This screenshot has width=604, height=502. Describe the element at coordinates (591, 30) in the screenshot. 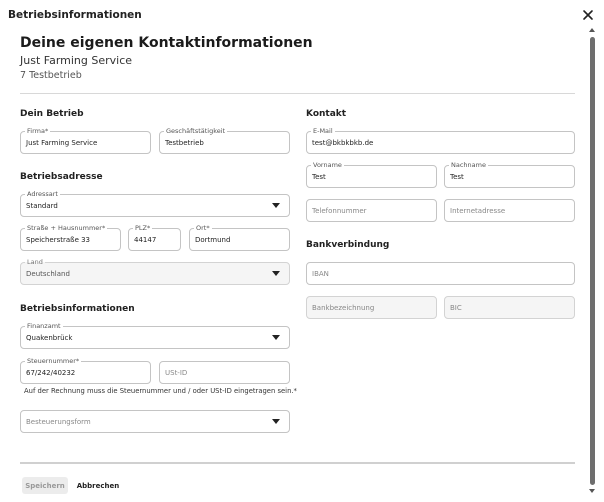

I see `scroll-up-icon` at that location.